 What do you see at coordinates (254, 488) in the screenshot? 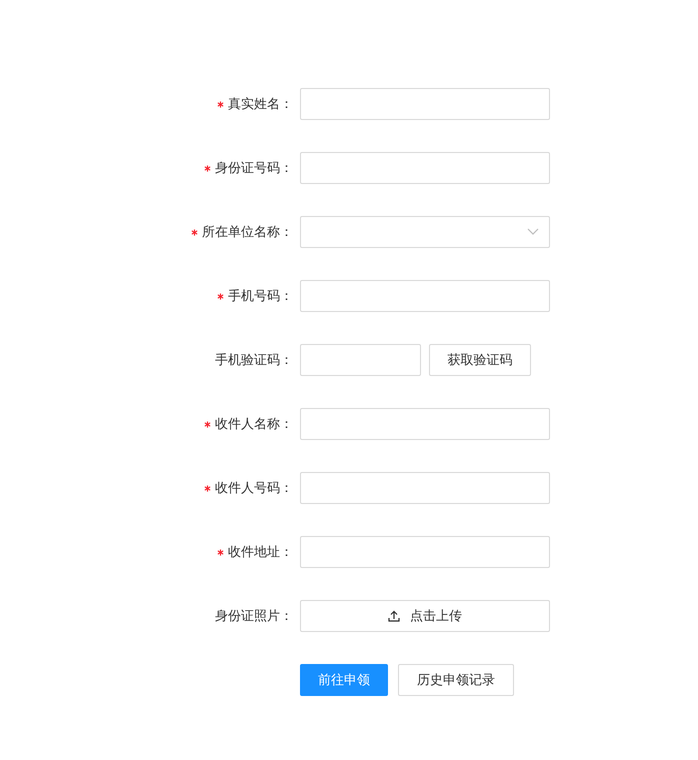
I see `field-label: 收件人号码：` at bounding box center [254, 488].